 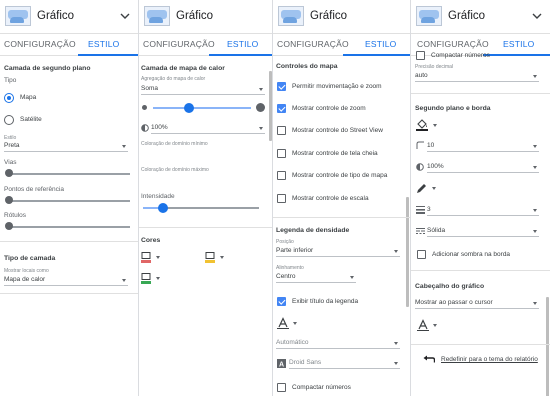 What do you see at coordinates (9, 200) in the screenshot?
I see `landmarks-slider-thumb` at bounding box center [9, 200].